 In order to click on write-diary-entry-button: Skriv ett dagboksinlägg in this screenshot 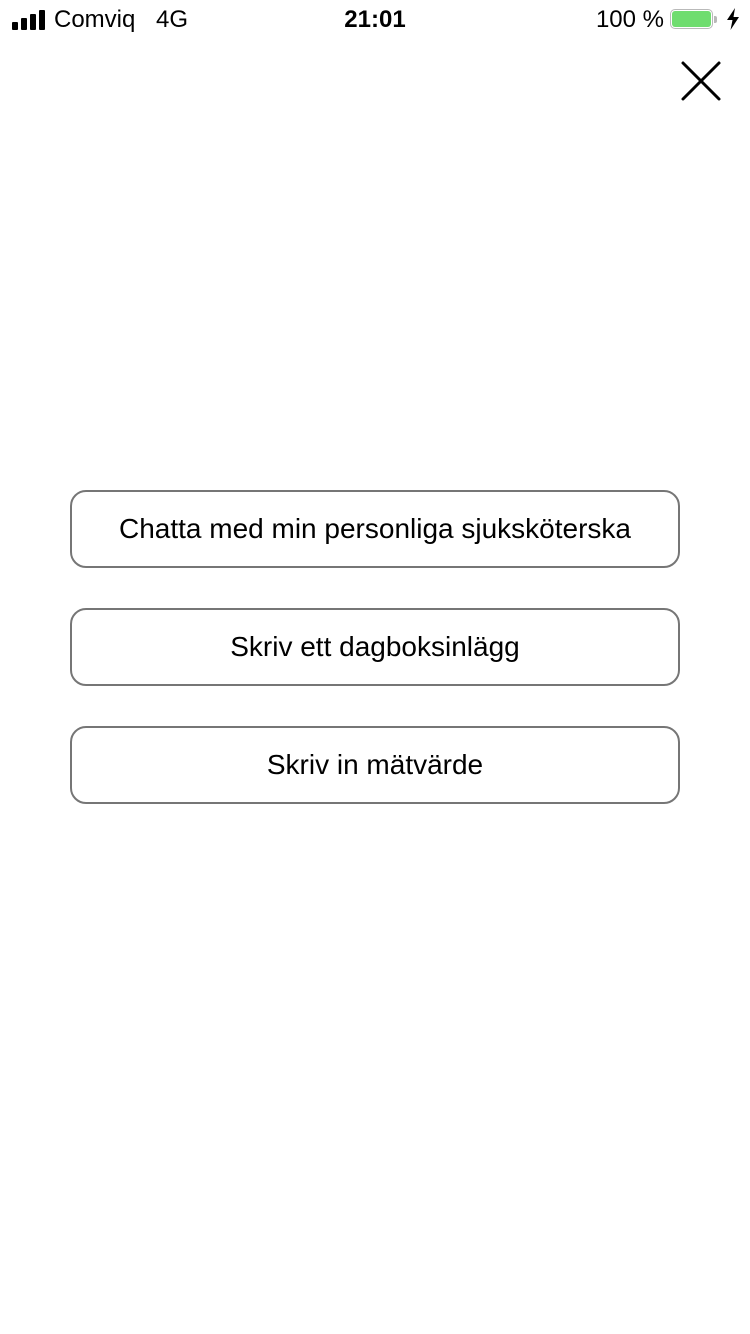, I will do `click(375, 647)`.